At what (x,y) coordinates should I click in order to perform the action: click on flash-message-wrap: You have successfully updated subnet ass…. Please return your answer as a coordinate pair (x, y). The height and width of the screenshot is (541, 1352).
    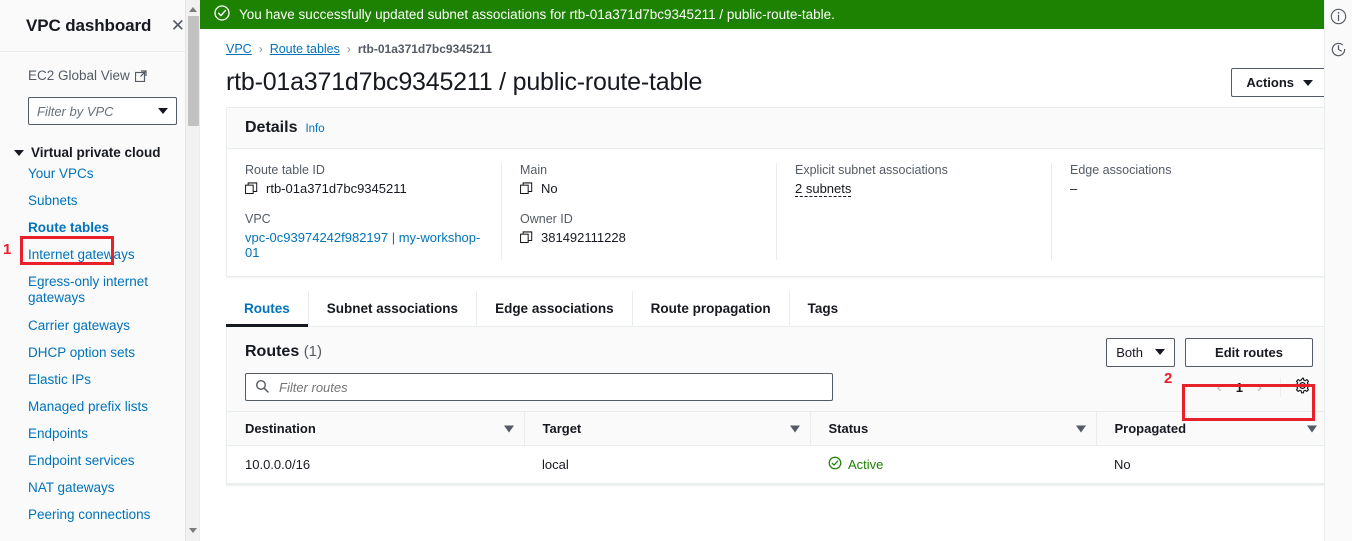
    Looking at the image, I should click on (765, 14).